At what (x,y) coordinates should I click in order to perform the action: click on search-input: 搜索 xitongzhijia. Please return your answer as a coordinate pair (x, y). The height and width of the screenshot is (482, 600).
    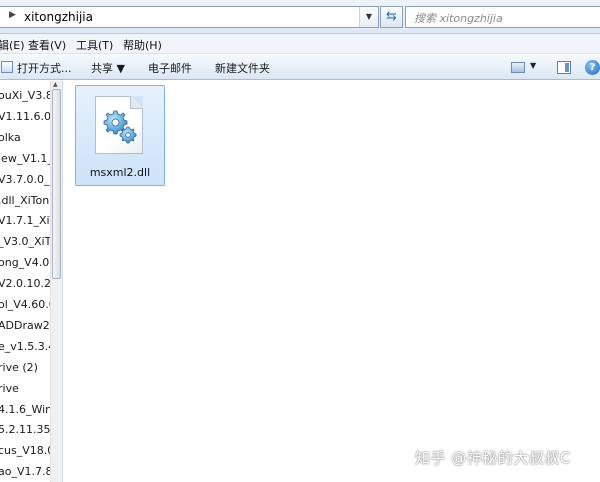
    Looking at the image, I should click on (502, 17).